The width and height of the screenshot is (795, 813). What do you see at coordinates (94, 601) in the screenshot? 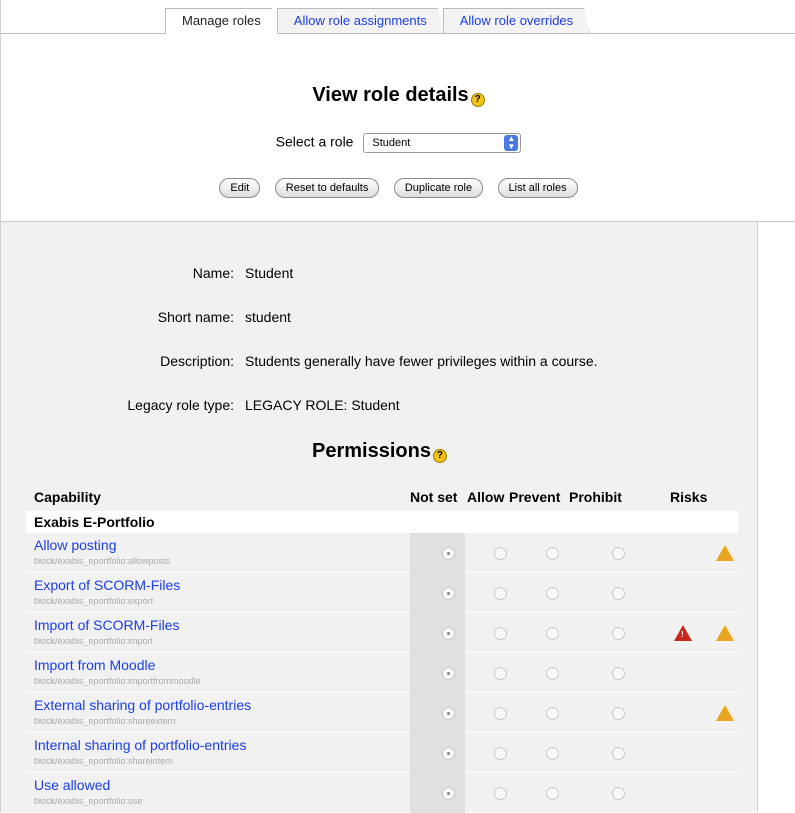
I see `capability-path: block/exabis_eportfolio:export` at bounding box center [94, 601].